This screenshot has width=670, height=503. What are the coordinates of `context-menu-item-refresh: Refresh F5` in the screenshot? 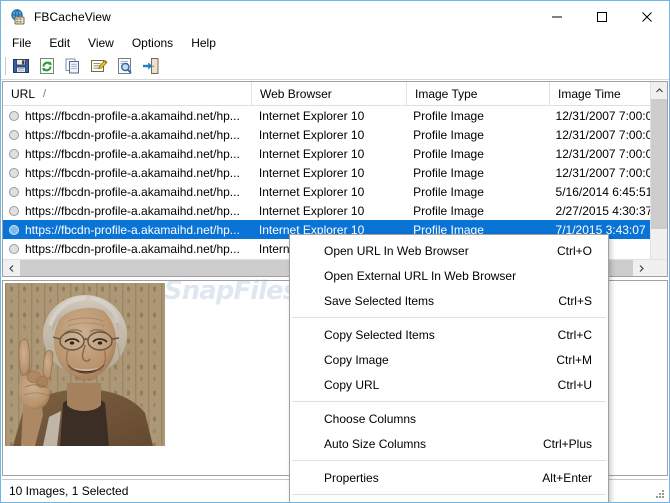 It's located at (449, 500).